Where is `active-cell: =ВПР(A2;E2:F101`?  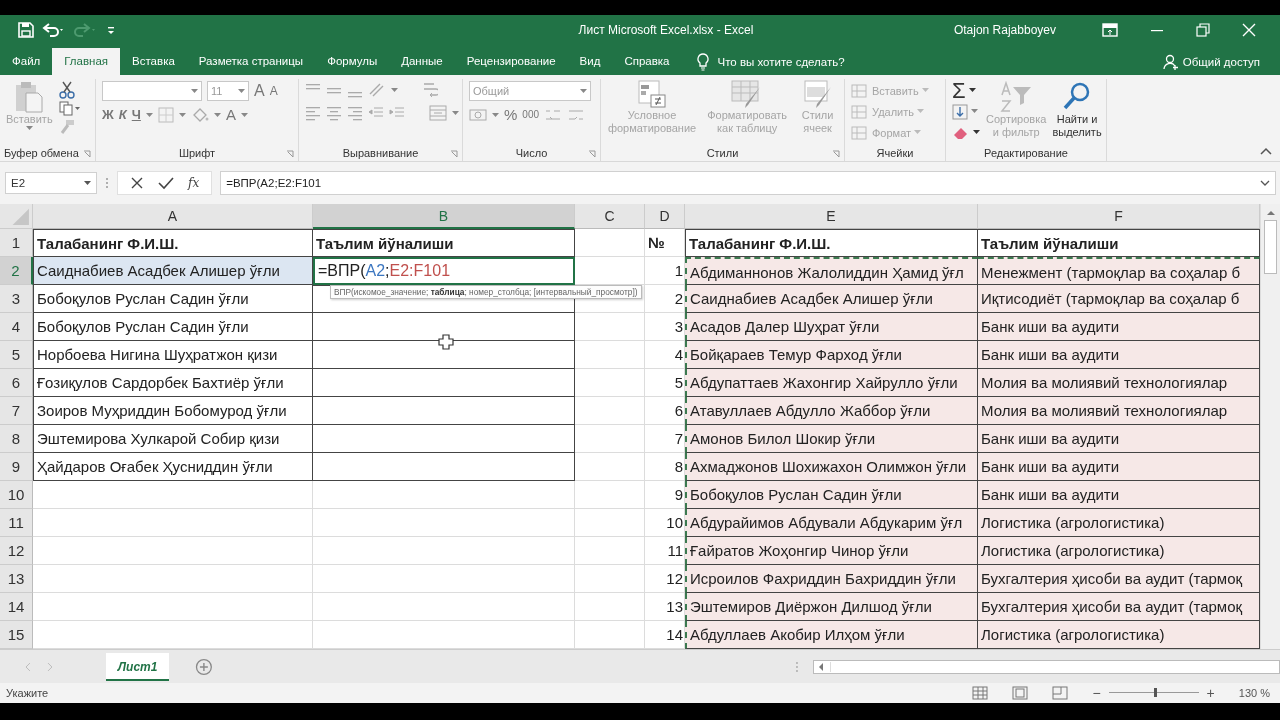 active-cell: =ВПР(A2;E2:F101 is located at coordinates (444, 271).